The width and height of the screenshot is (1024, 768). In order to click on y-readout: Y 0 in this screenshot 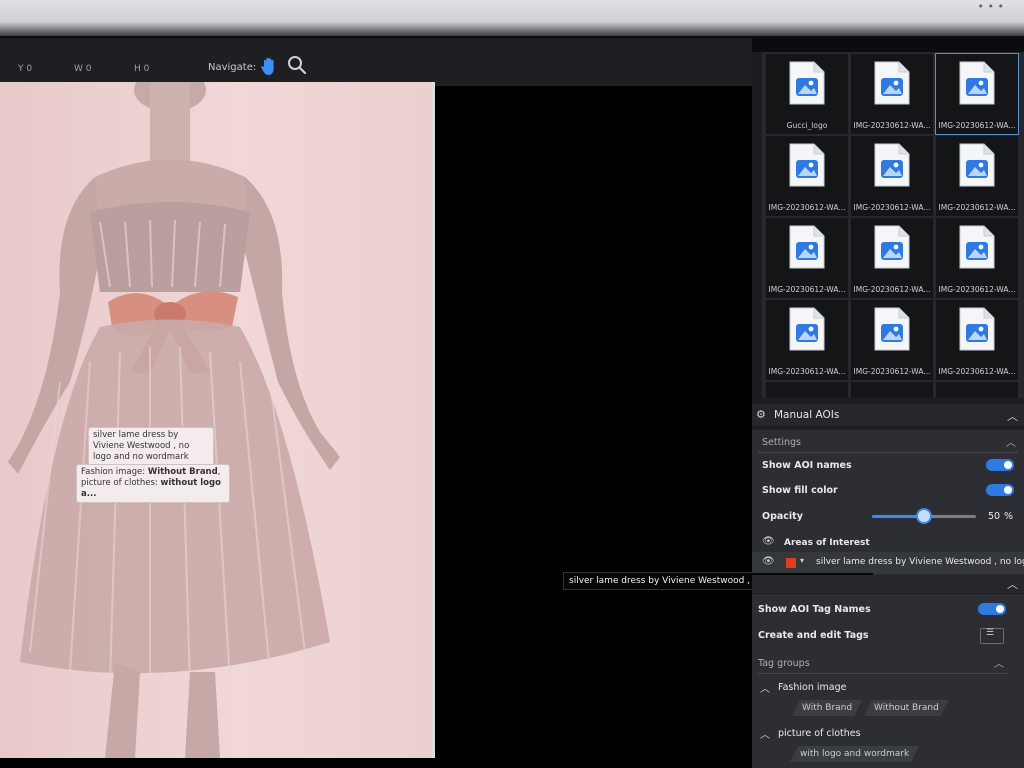, I will do `click(25, 69)`.